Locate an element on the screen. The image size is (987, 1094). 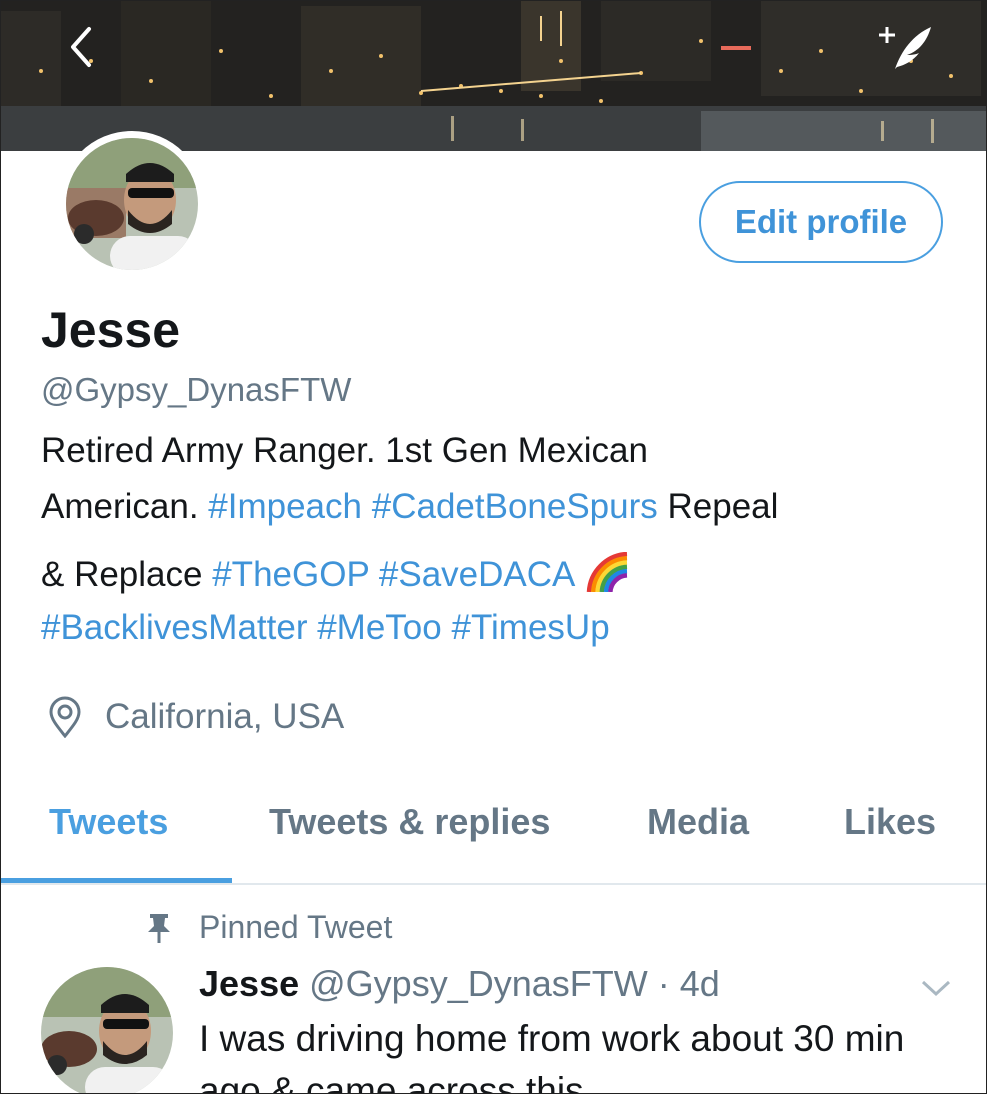
bio-text: Retired Army Ranger. 1st Gen Mexican is located at coordinates (344, 450).